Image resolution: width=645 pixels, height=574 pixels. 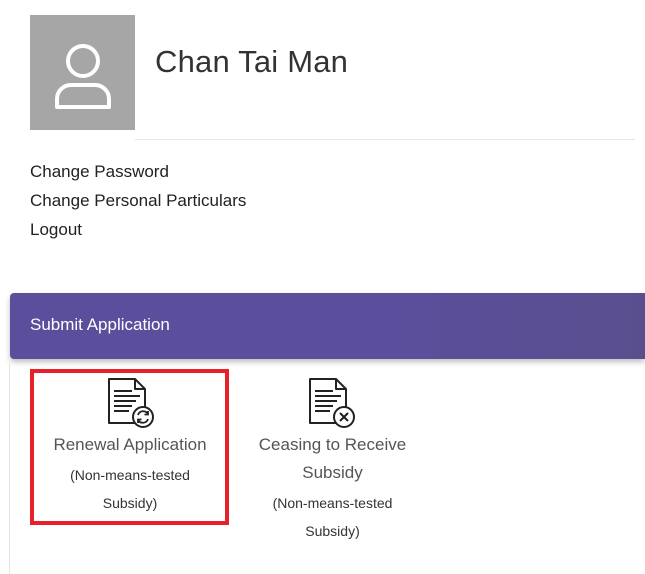 I want to click on avatar, so click(x=82, y=72).